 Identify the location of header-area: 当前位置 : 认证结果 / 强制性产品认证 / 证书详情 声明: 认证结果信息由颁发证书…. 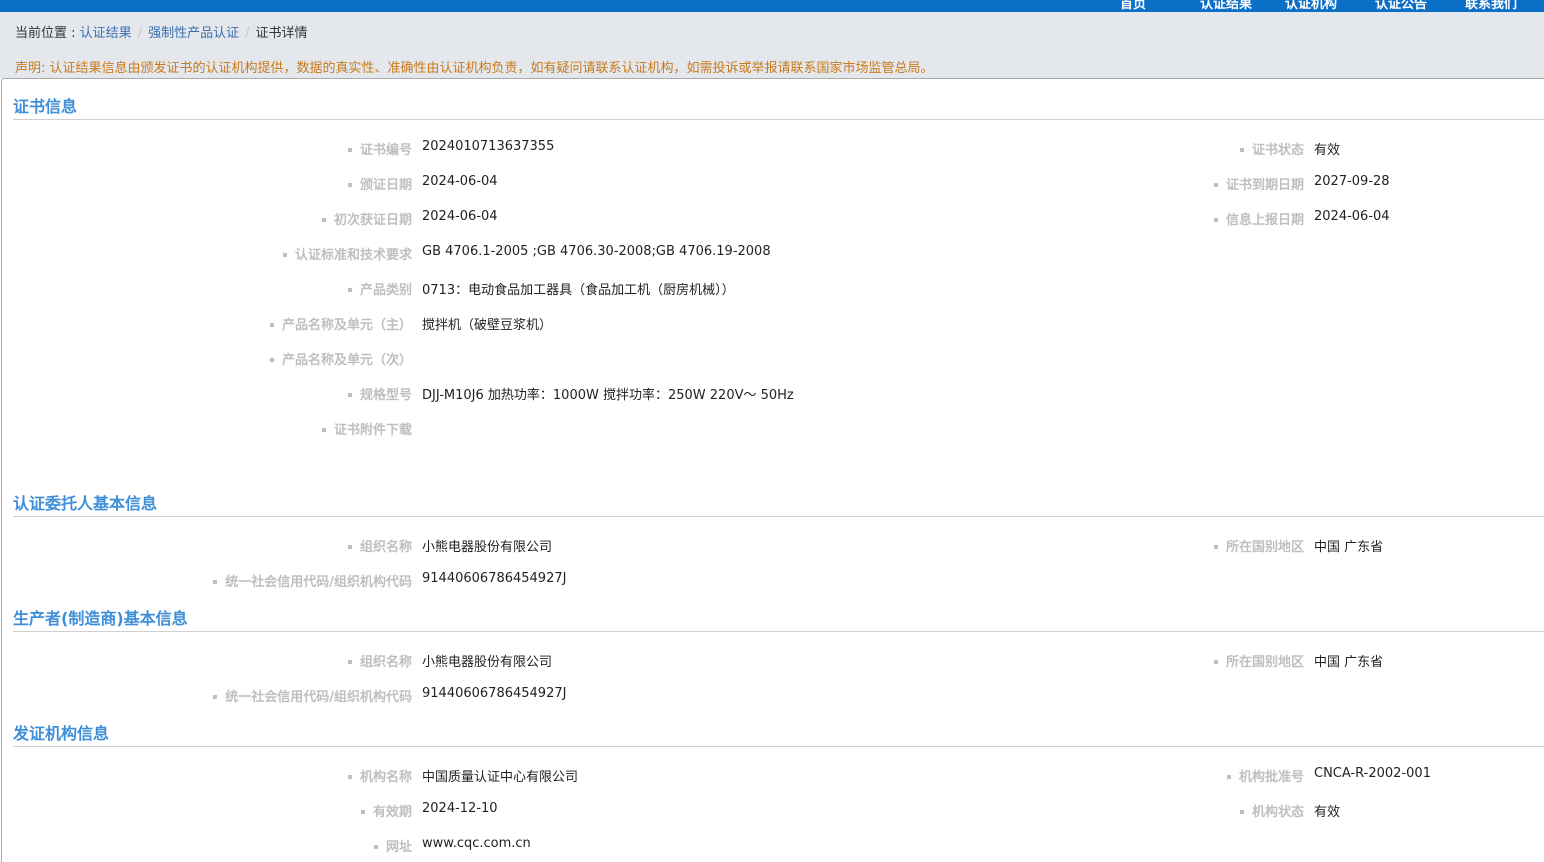
(772, 45).